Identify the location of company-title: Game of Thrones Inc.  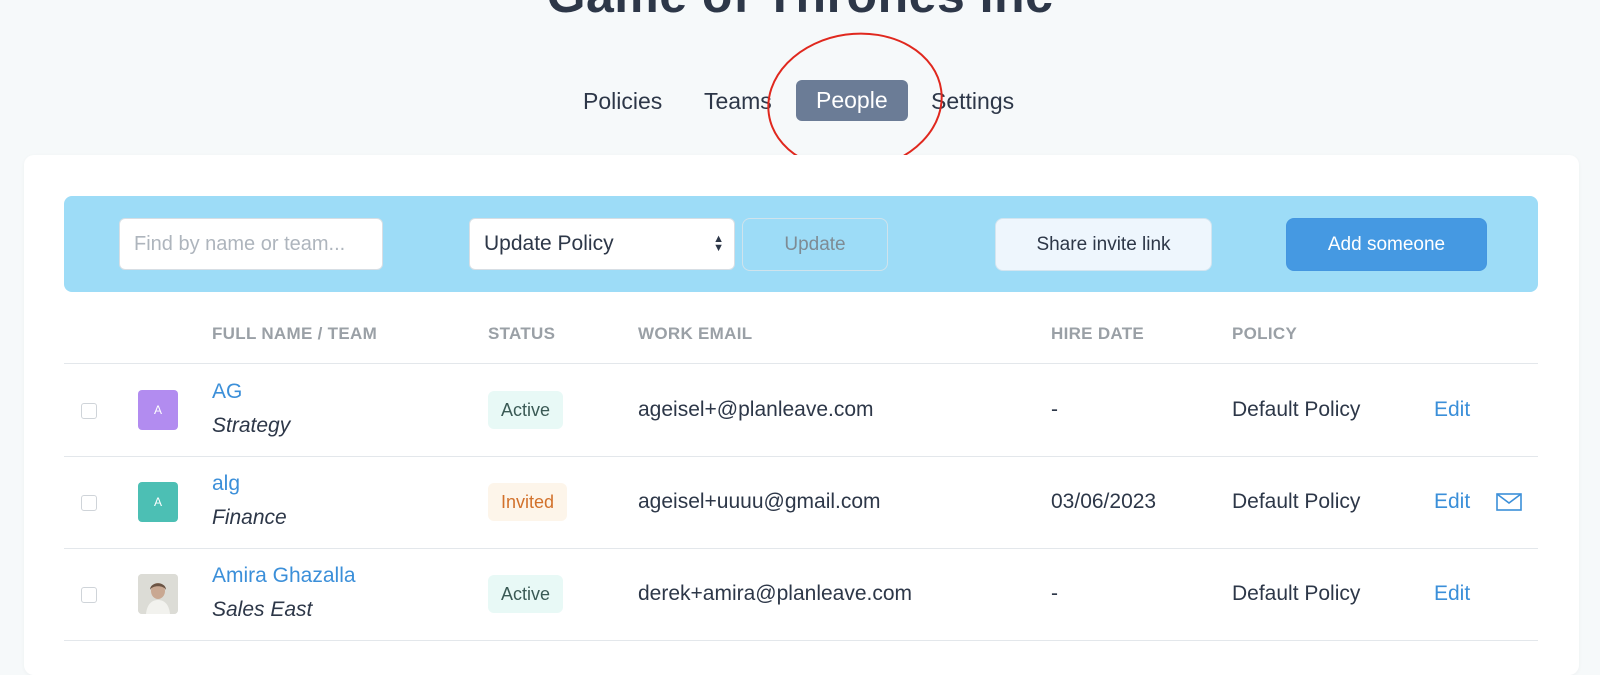
(800, 12).